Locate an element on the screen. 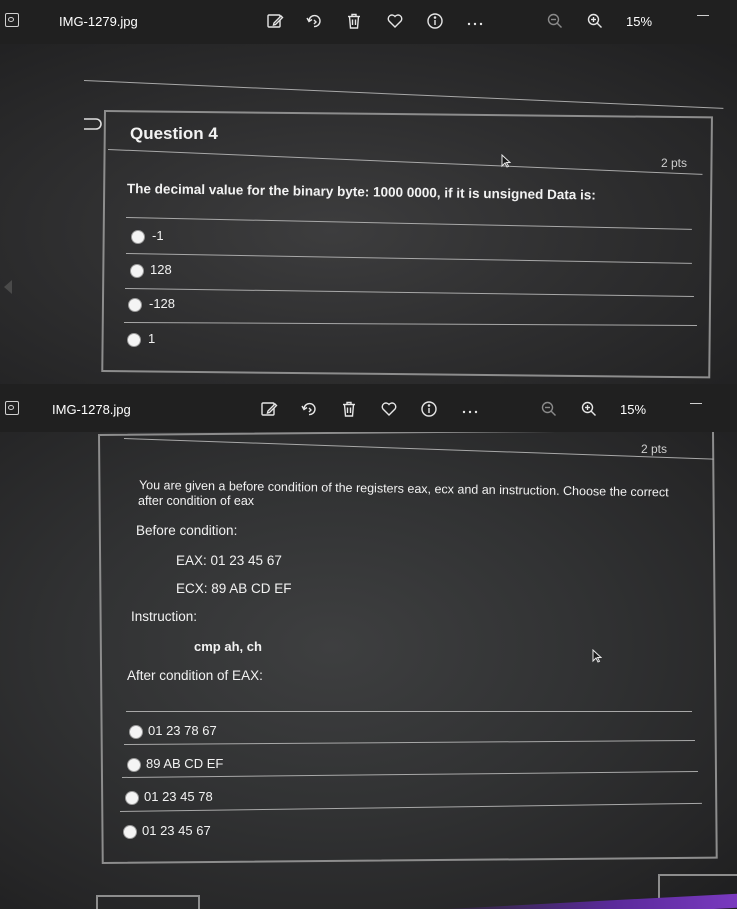 The image size is (737, 909). question-text: after condition of eax is located at coordinates (196, 501).